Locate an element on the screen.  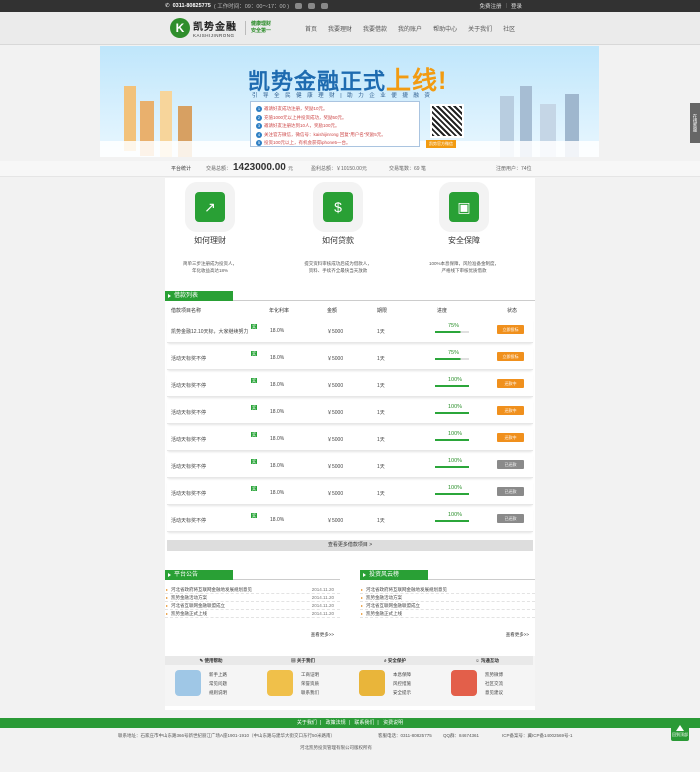
category-link: 工商证明 is located at coordinates (310, 675).